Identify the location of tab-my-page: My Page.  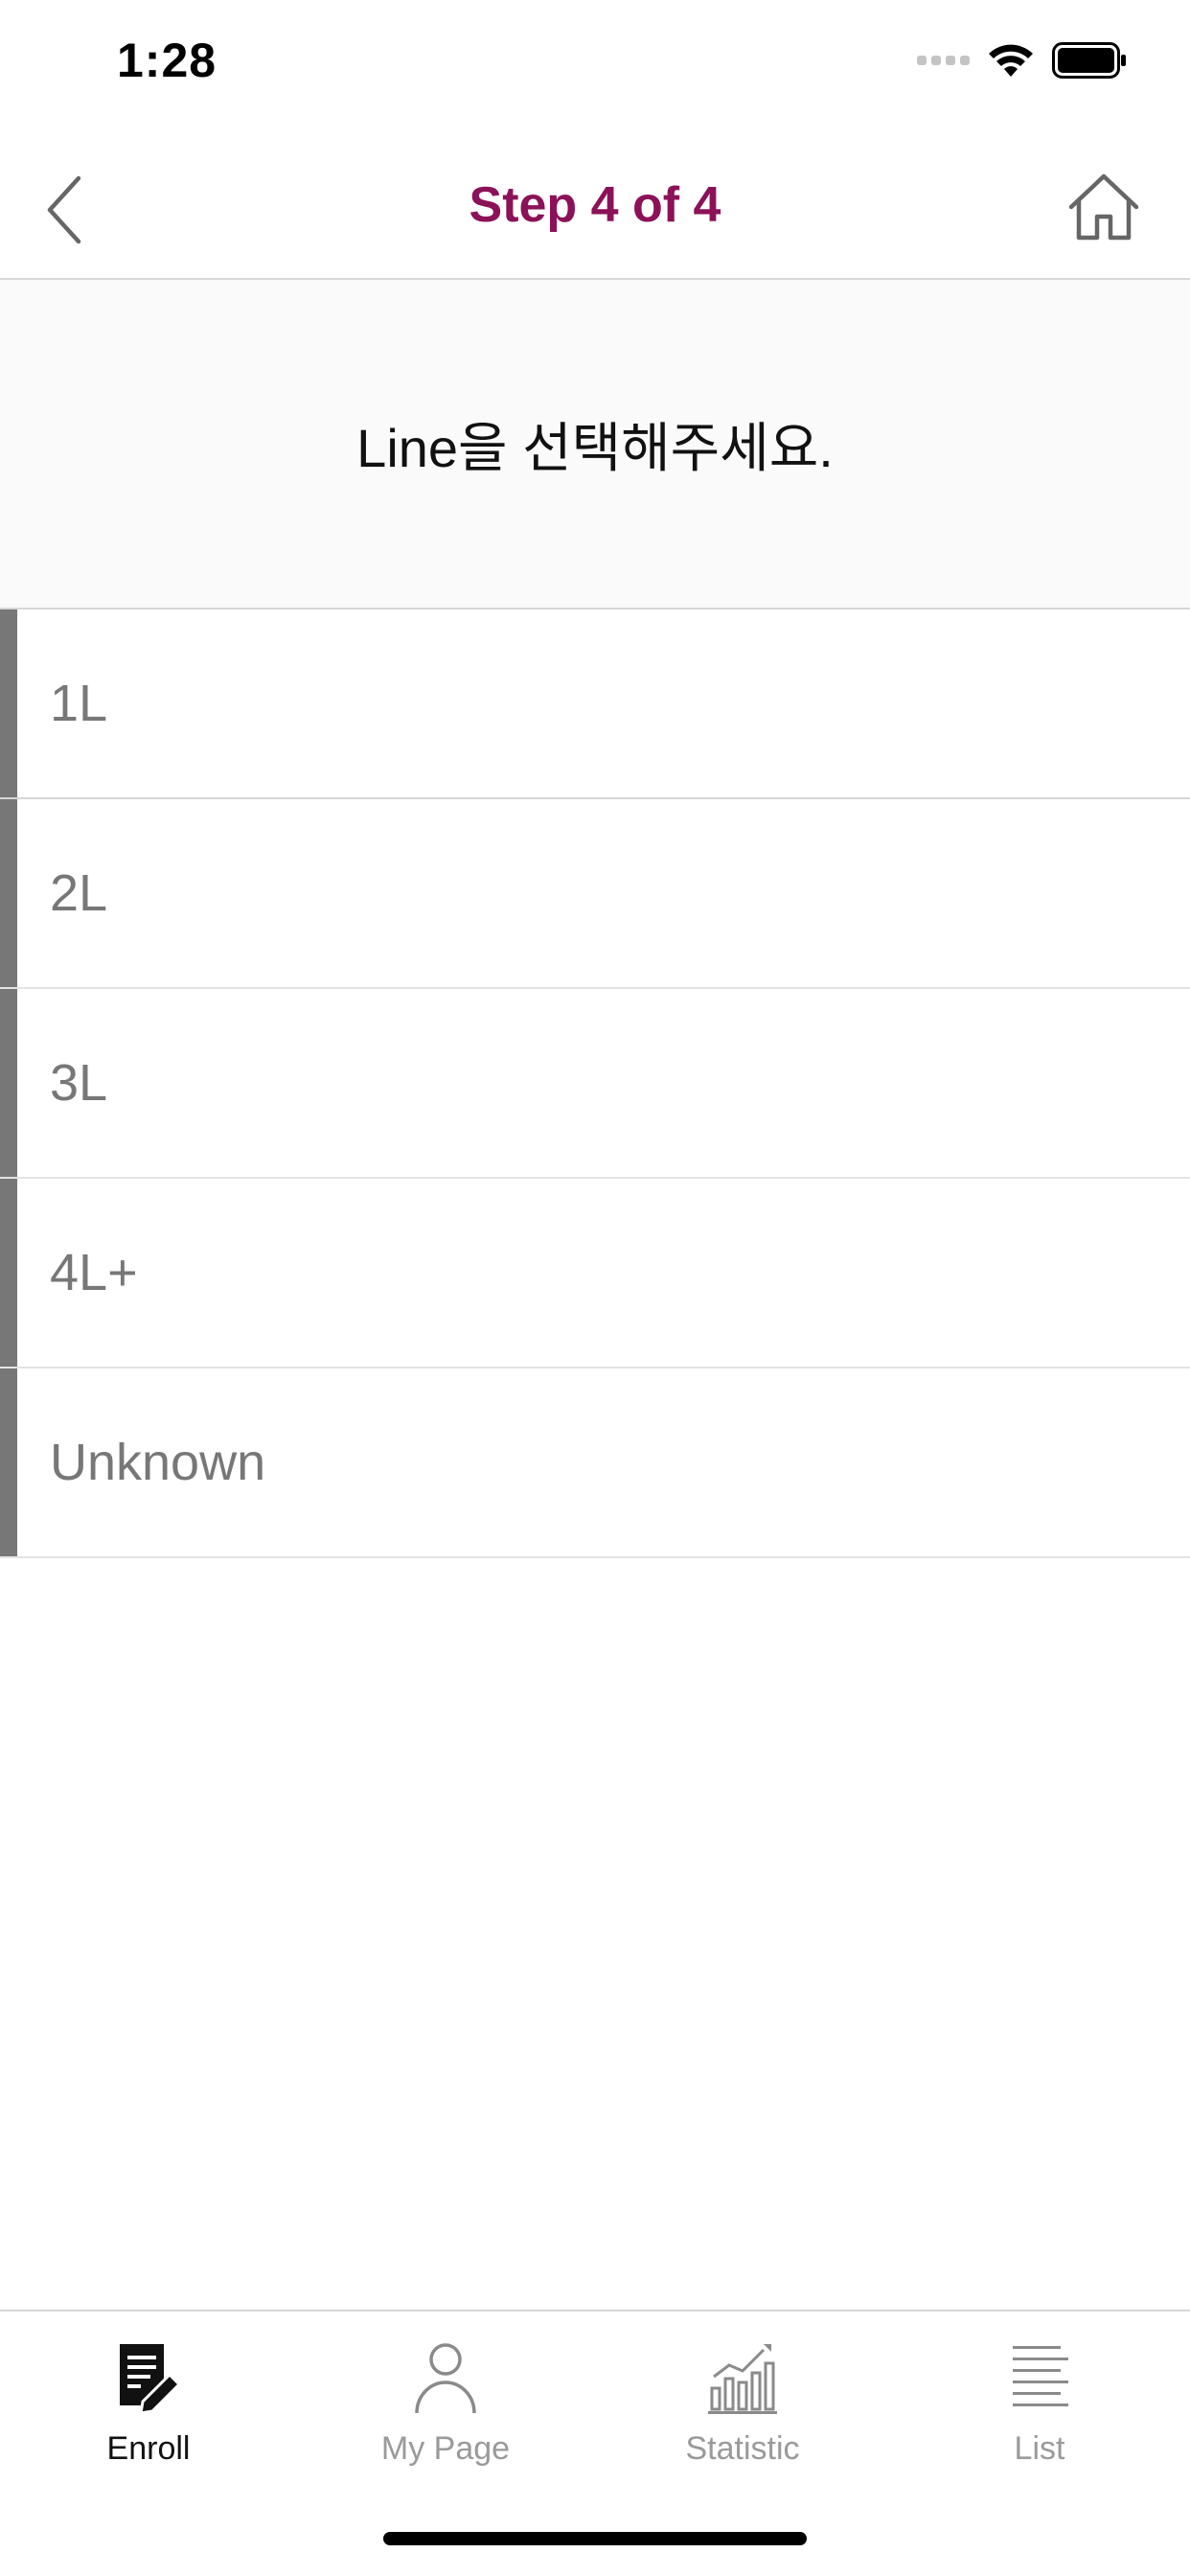
(445, 2410).